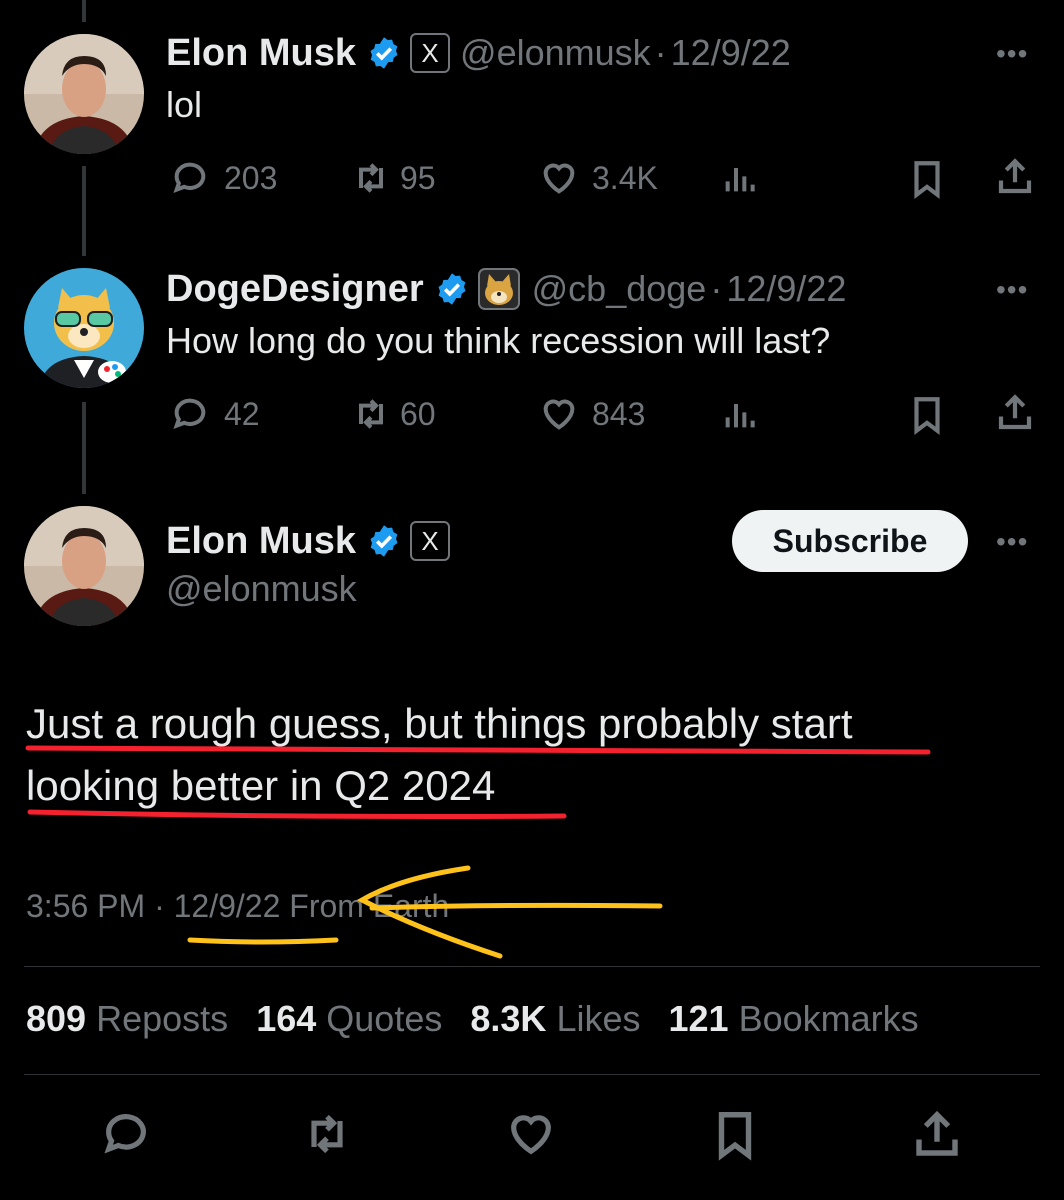  What do you see at coordinates (384, 1018) in the screenshot?
I see `quotes-label: Quotes` at bounding box center [384, 1018].